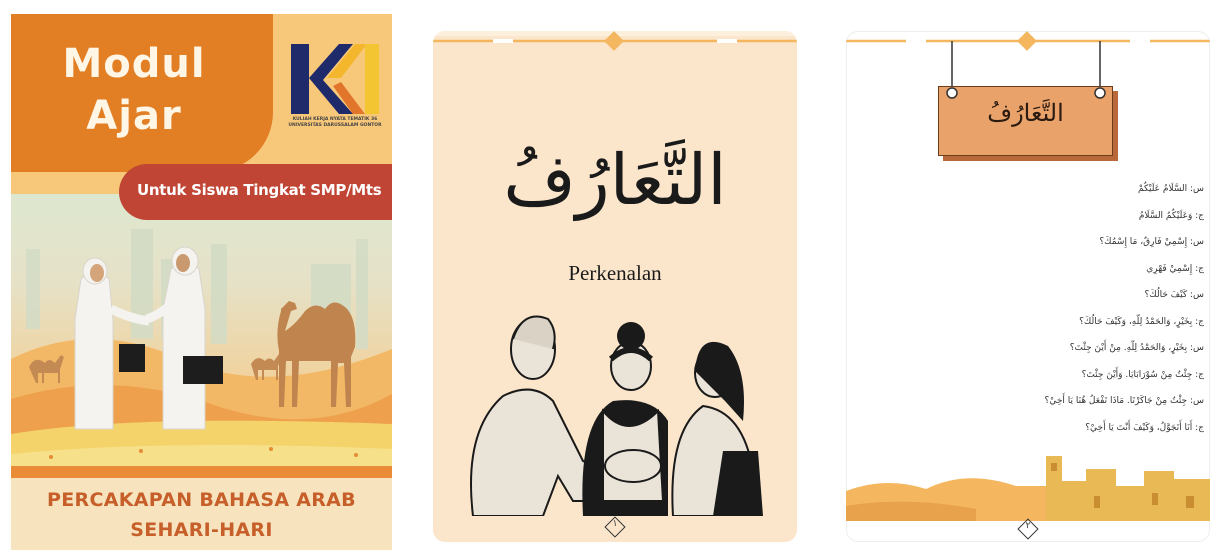  Describe the element at coordinates (134, 64) in the screenshot. I see `cover-title-line1: Modul` at that location.